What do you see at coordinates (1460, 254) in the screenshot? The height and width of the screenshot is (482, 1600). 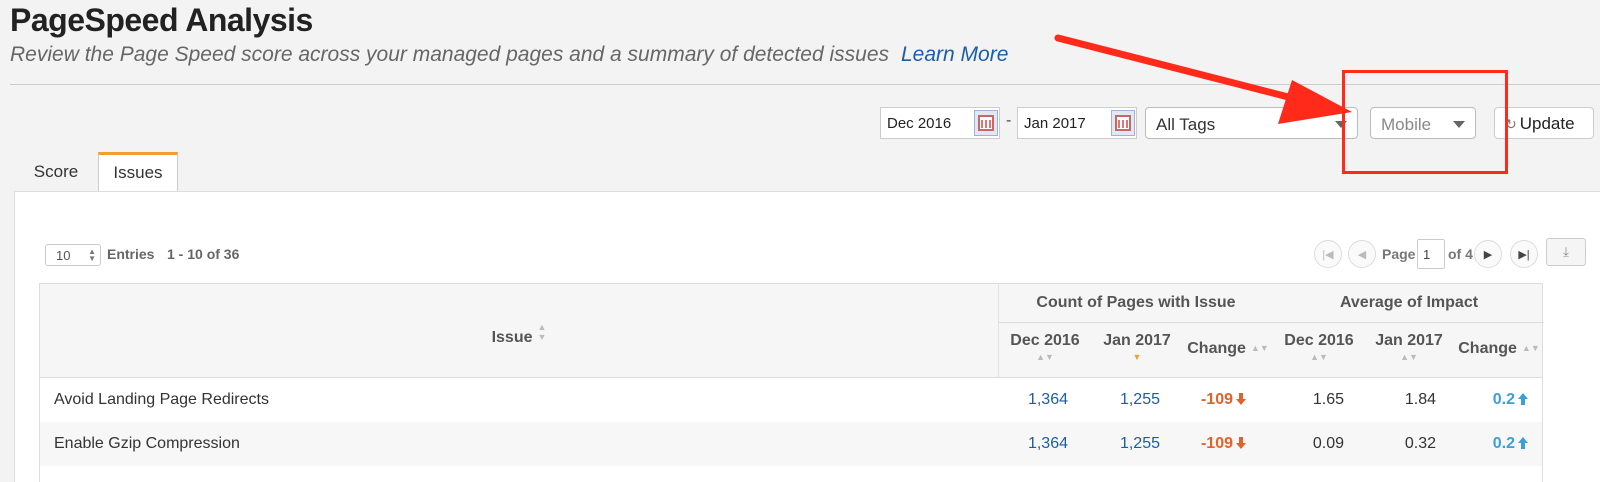 I see `page-total-label: of 4` at bounding box center [1460, 254].